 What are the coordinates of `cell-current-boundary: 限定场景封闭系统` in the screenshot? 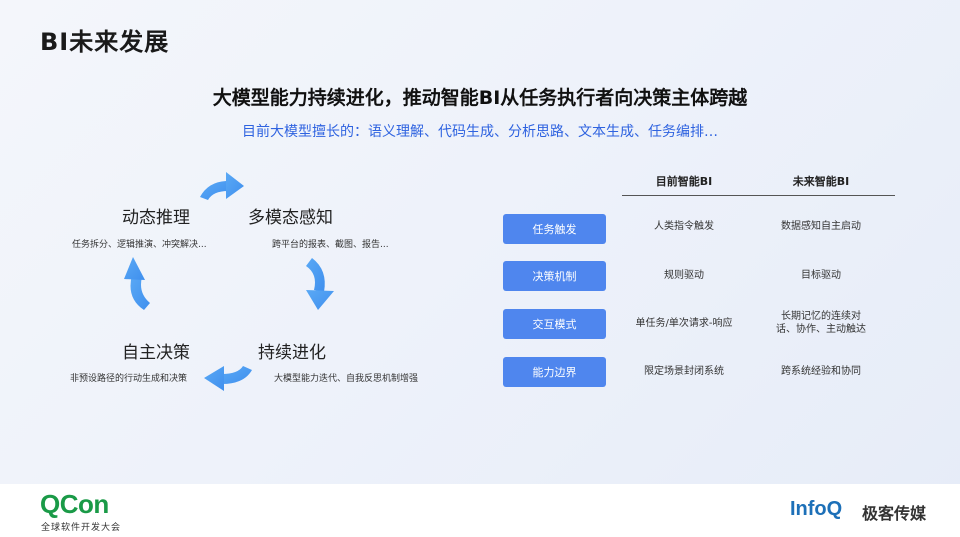 It's located at (684, 371).